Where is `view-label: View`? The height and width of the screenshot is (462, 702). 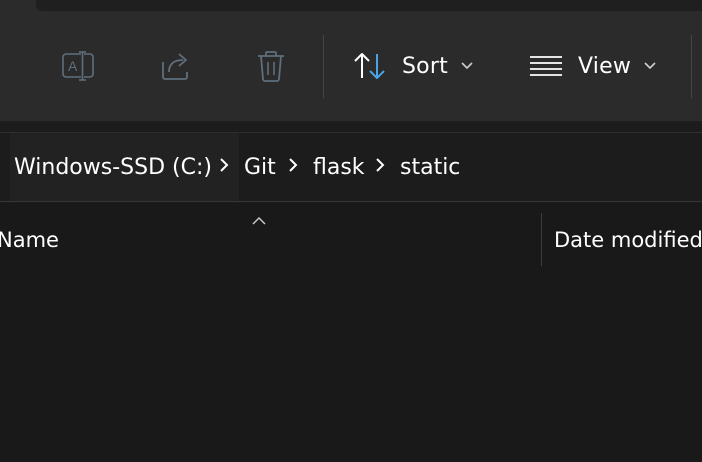
view-label: View is located at coordinates (605, 66).